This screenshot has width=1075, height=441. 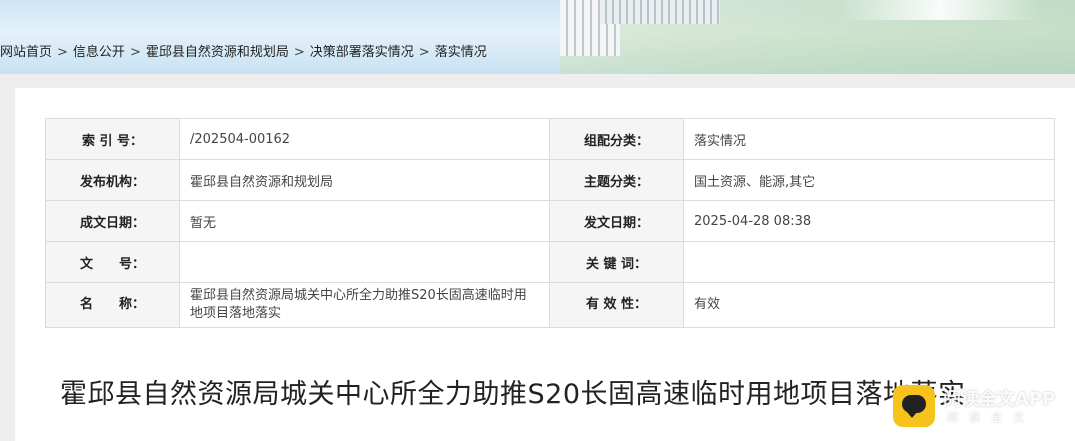 I want to click on table-row: 发布机构： 霍邱县自然资源和规划局 主题分类： 国土资源、能源,其它, so click(x=550, y=180).